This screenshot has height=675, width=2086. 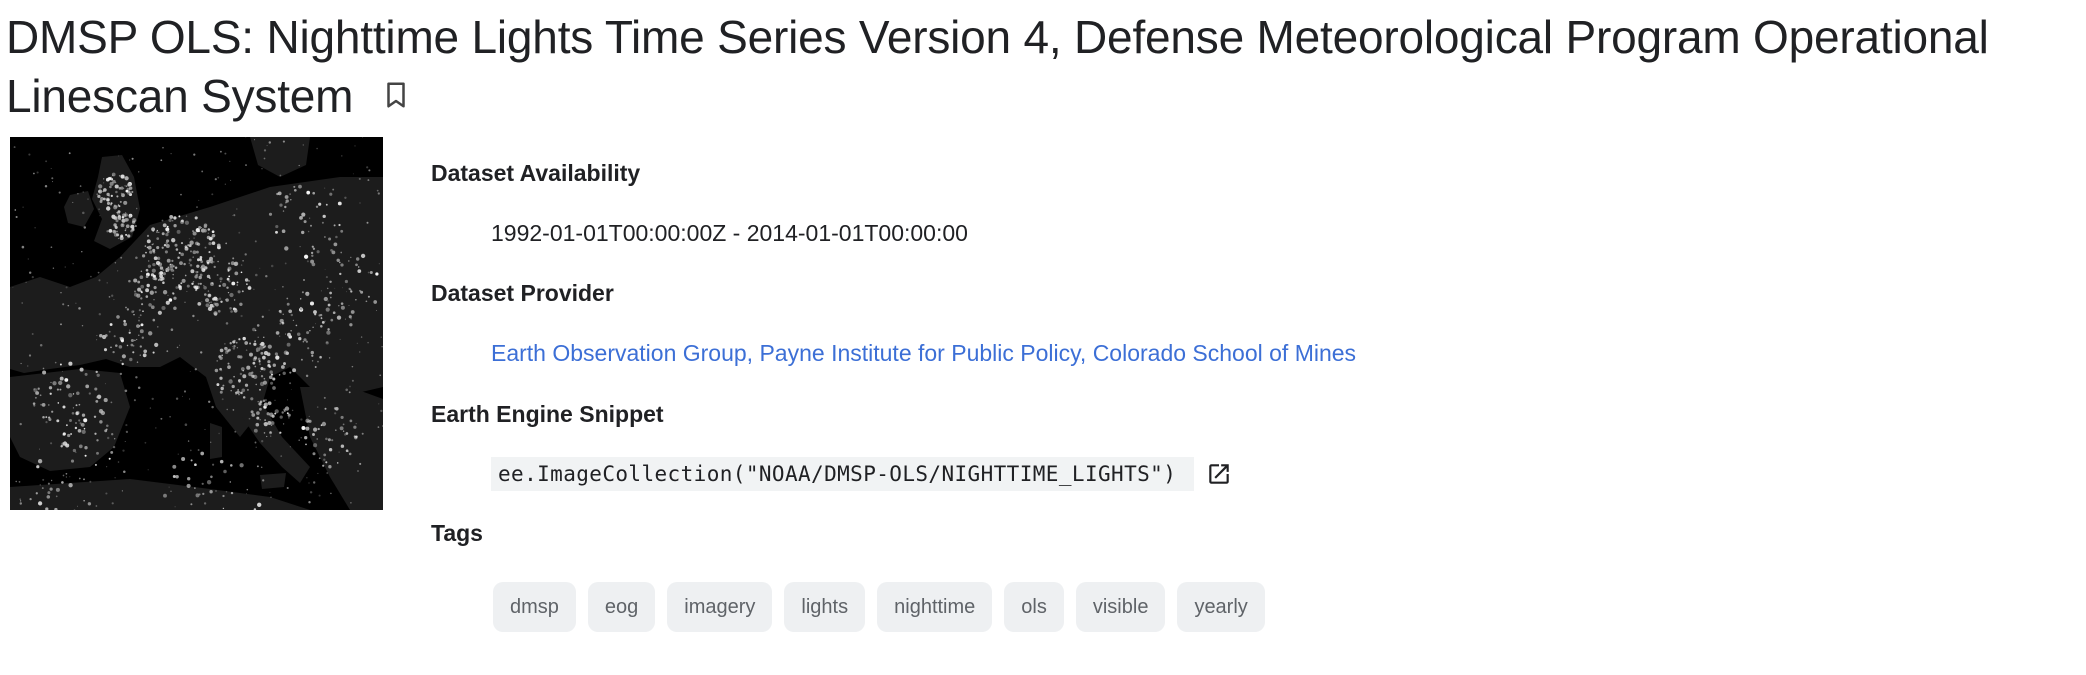 What do you see at coordinates (1120, 607) in the screenshot?
I see `tag-chip-visible: visible` at bounding box center [1120, 607].